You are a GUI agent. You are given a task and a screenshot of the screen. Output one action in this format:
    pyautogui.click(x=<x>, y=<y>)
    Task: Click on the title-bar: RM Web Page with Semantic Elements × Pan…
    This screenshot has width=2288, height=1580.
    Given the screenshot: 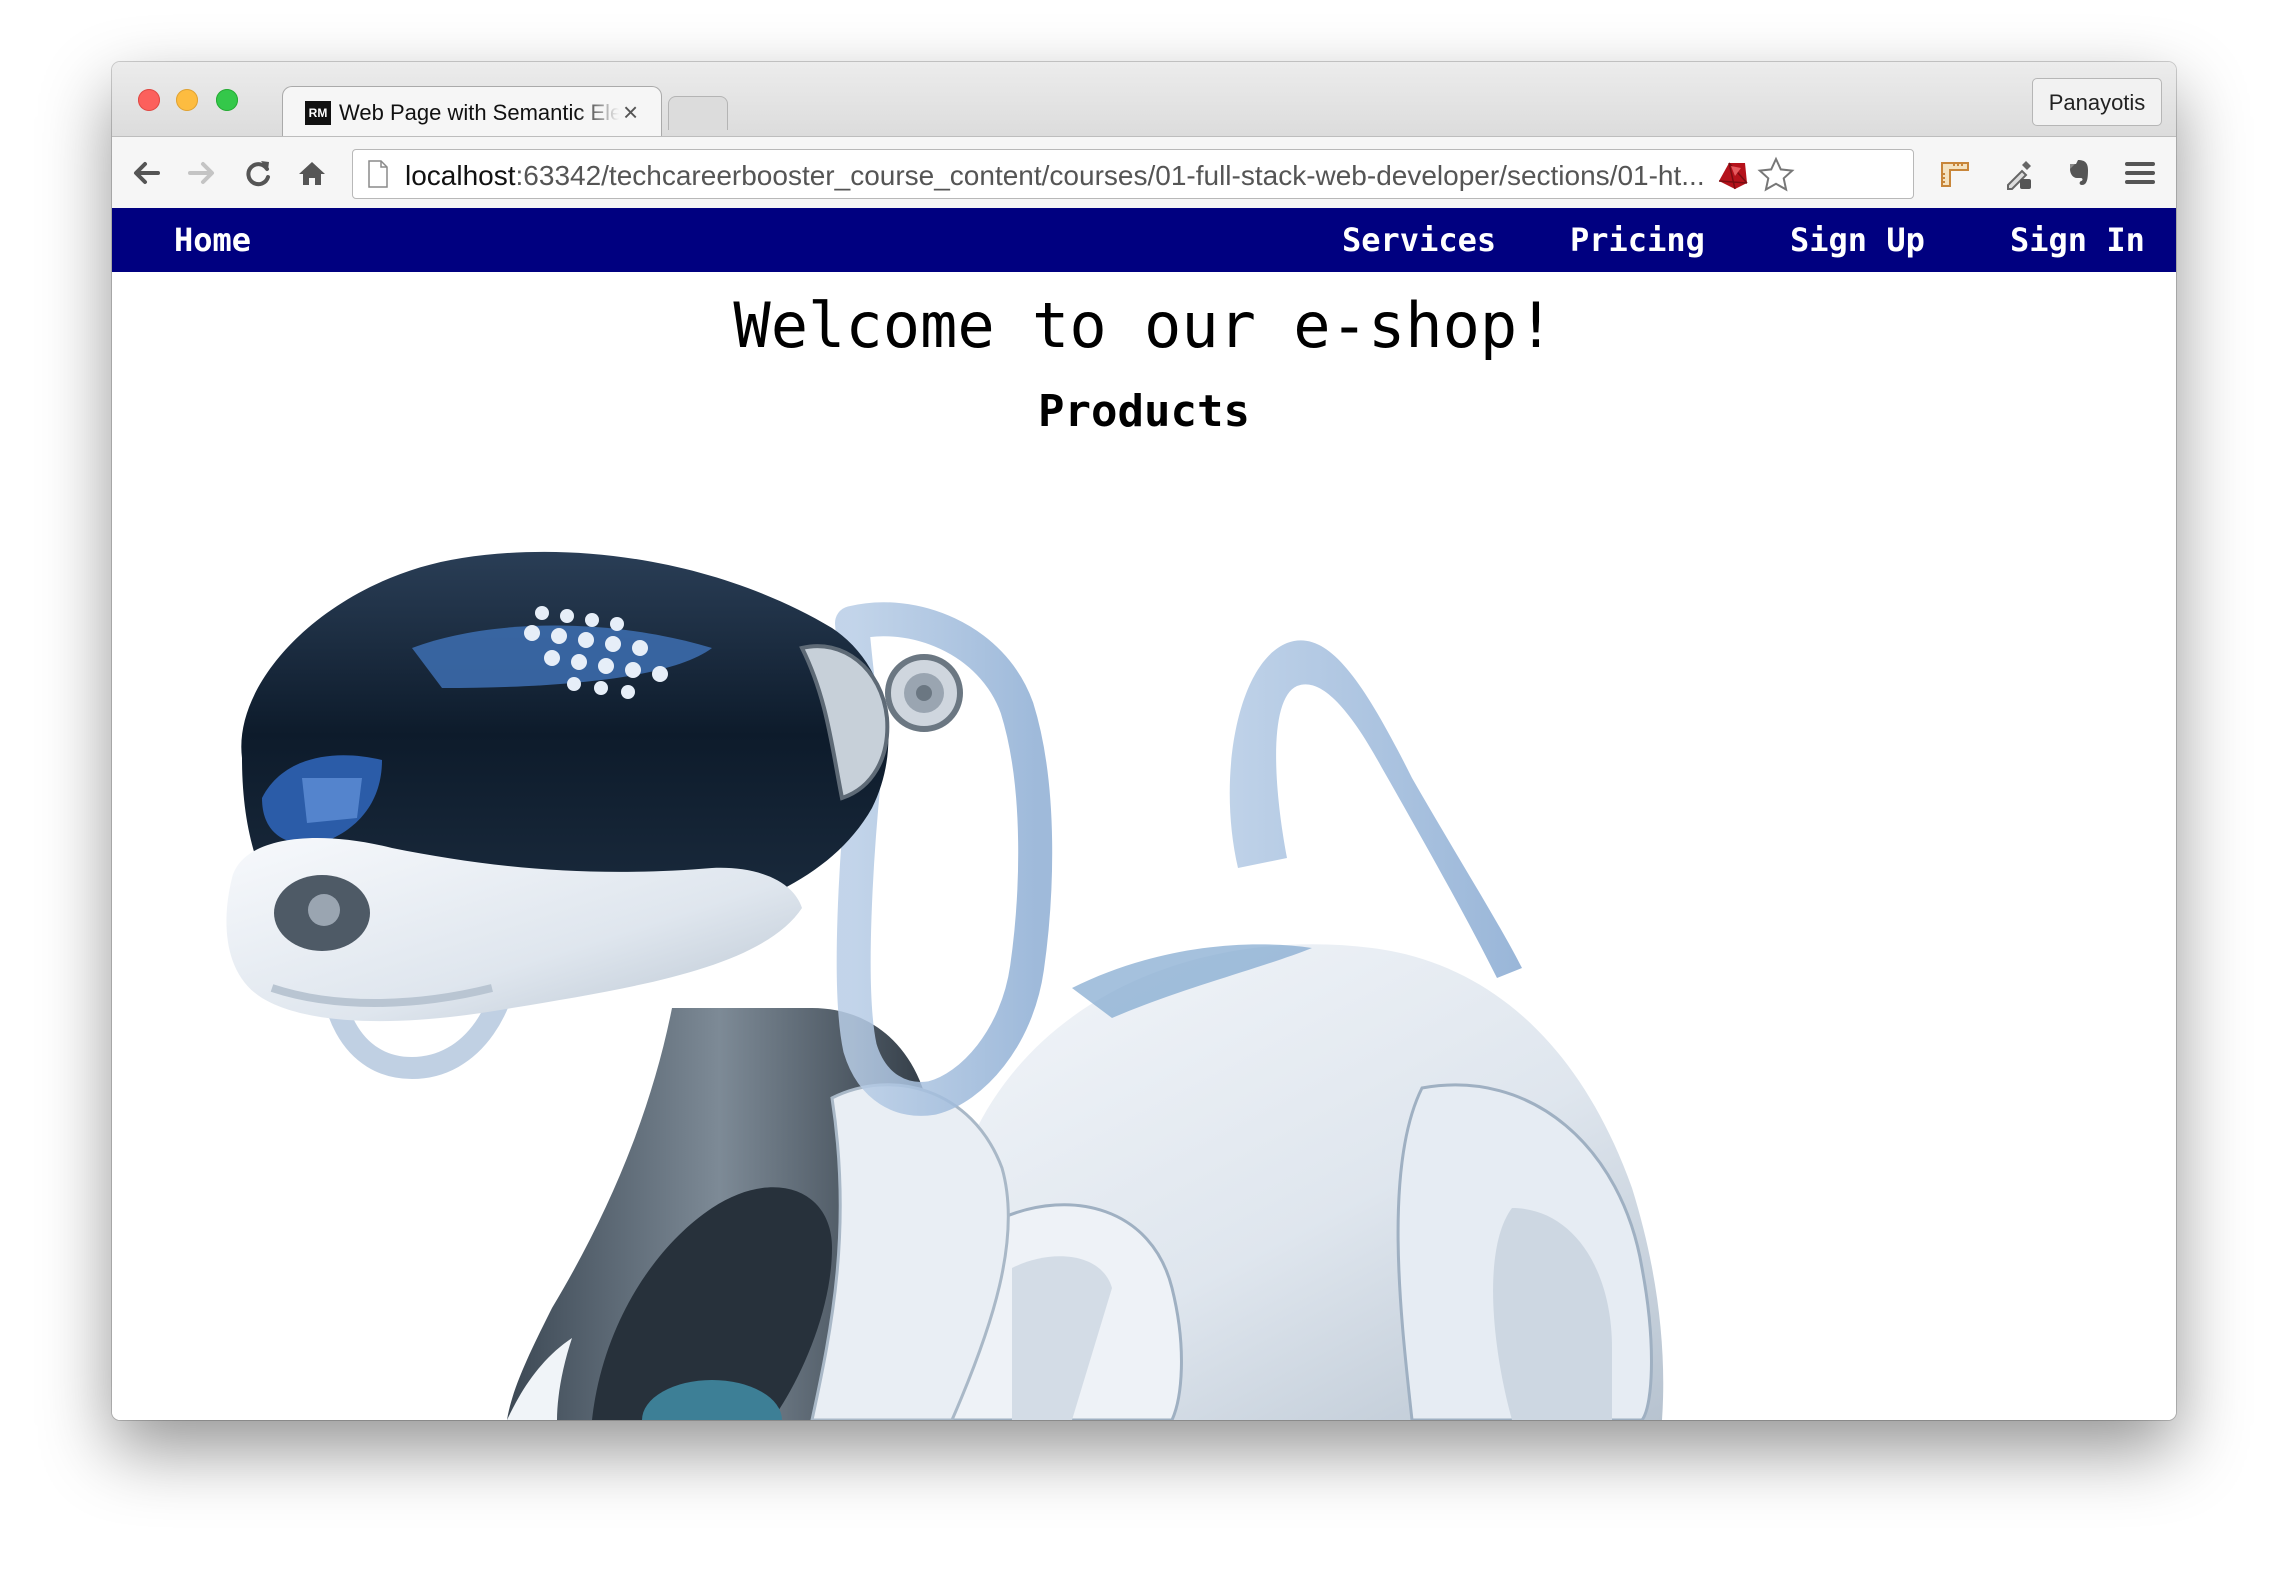 What is the action you would take?
    pyautogui.click(x=1144, y=100)
    